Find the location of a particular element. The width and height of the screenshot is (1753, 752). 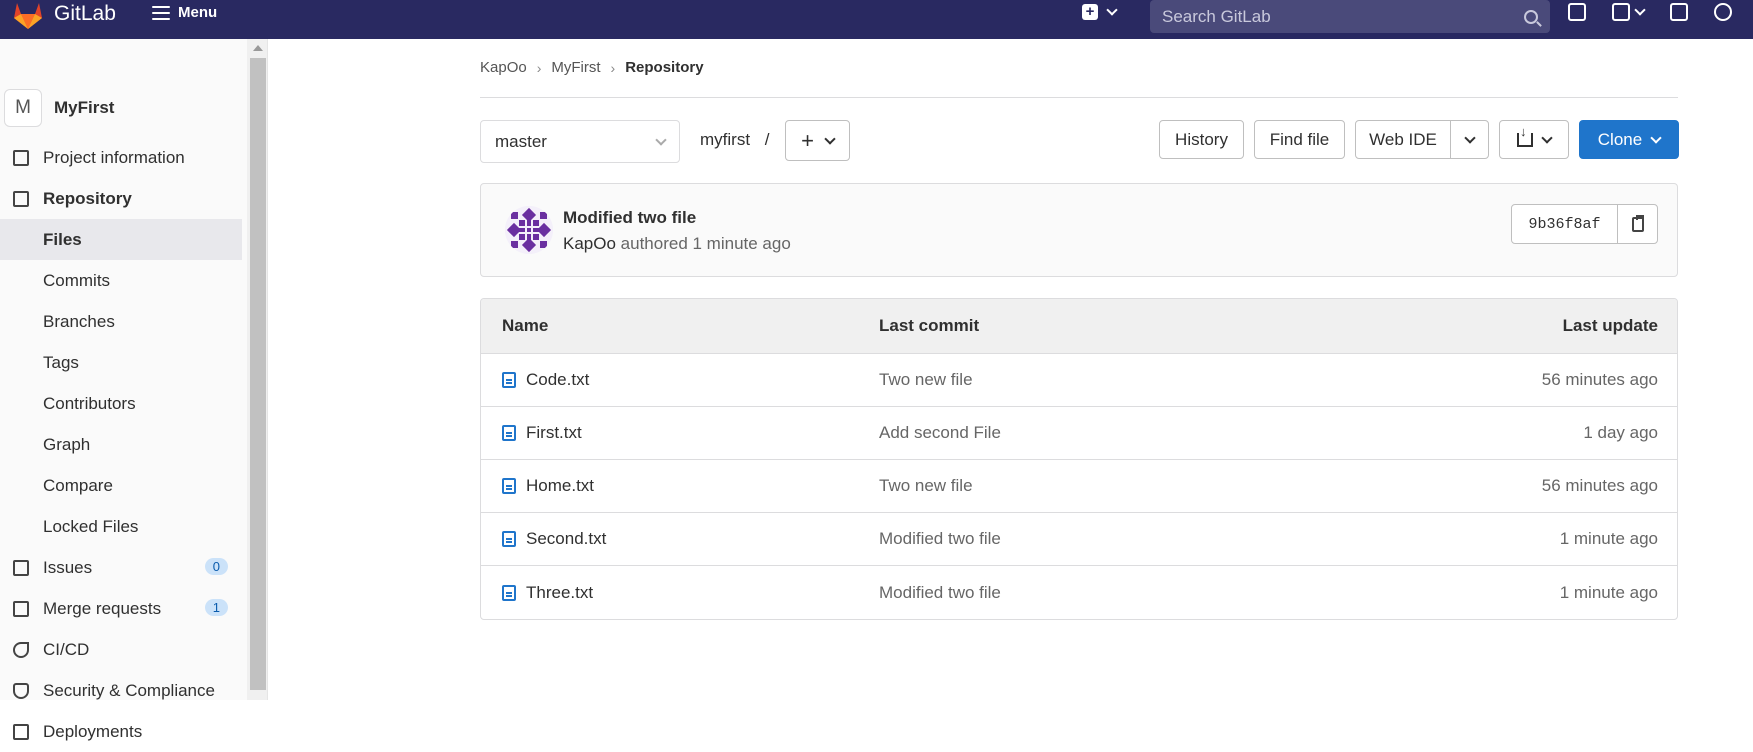

sidebar-item-contributors: Contributors is located at coordinates (121, 403).